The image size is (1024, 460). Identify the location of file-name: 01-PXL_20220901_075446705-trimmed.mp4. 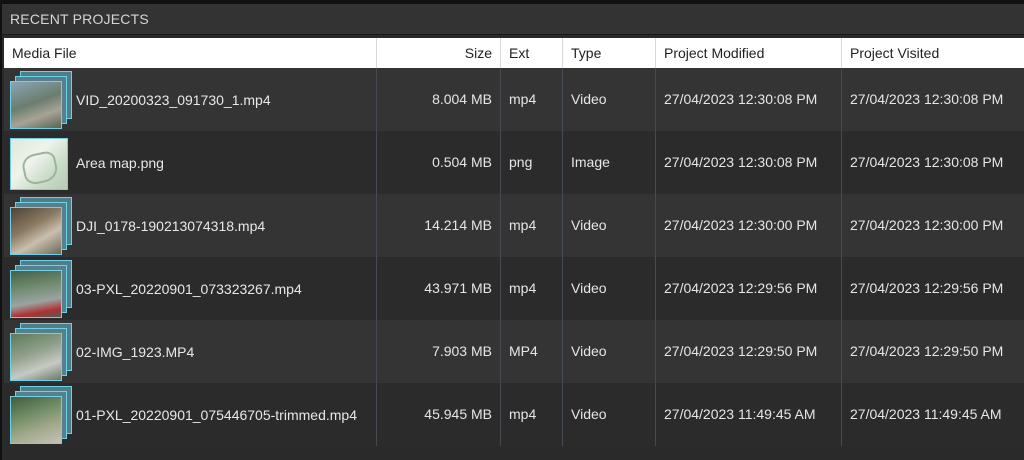
(216, 414).